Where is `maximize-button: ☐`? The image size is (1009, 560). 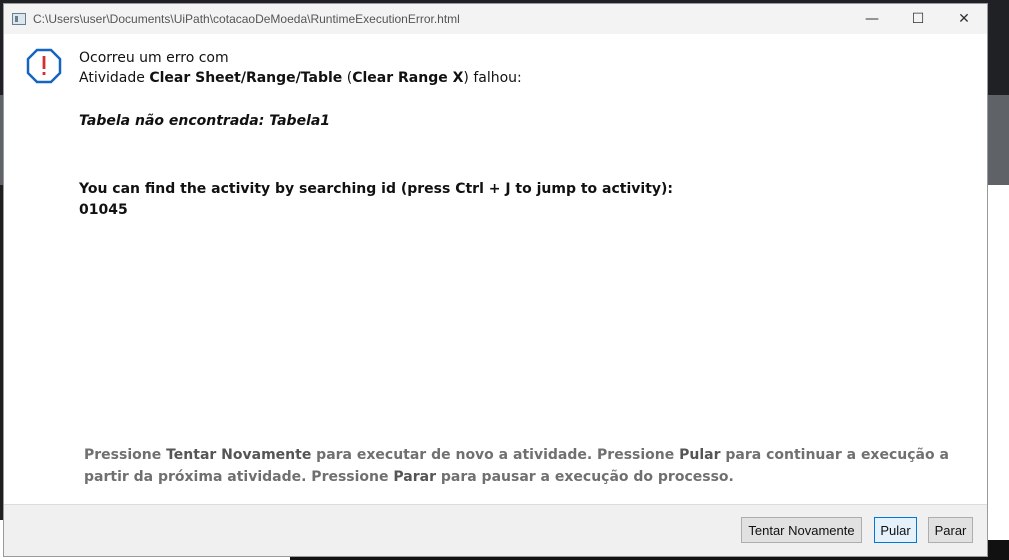 maximize-button: ☐ is located at coordinates (918, 19).